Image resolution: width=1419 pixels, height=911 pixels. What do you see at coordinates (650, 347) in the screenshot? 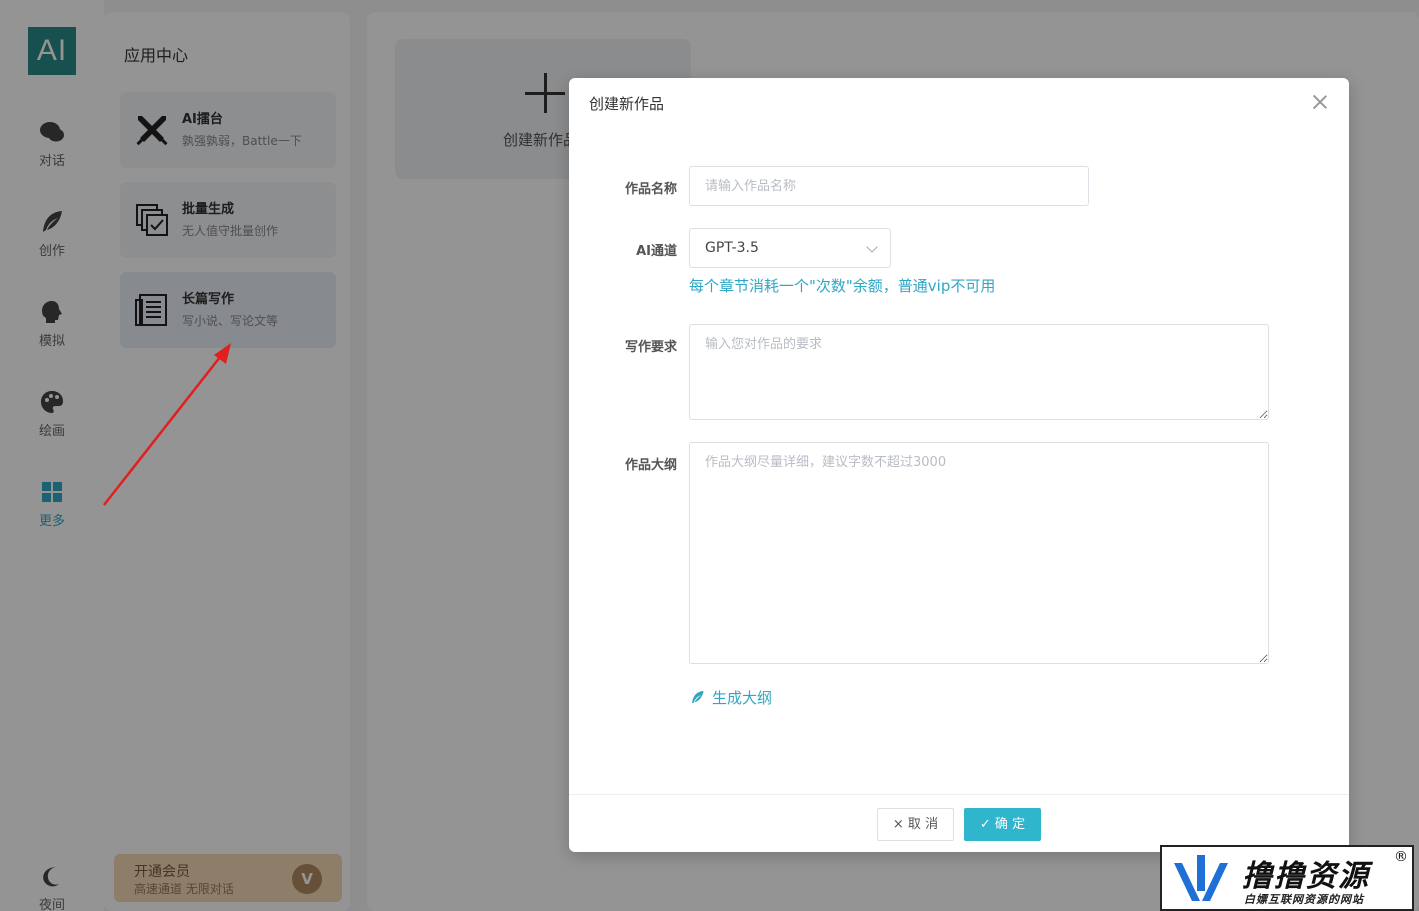
I see `writing-requirement-label: 写作要求` at bounding box center [650, 347].